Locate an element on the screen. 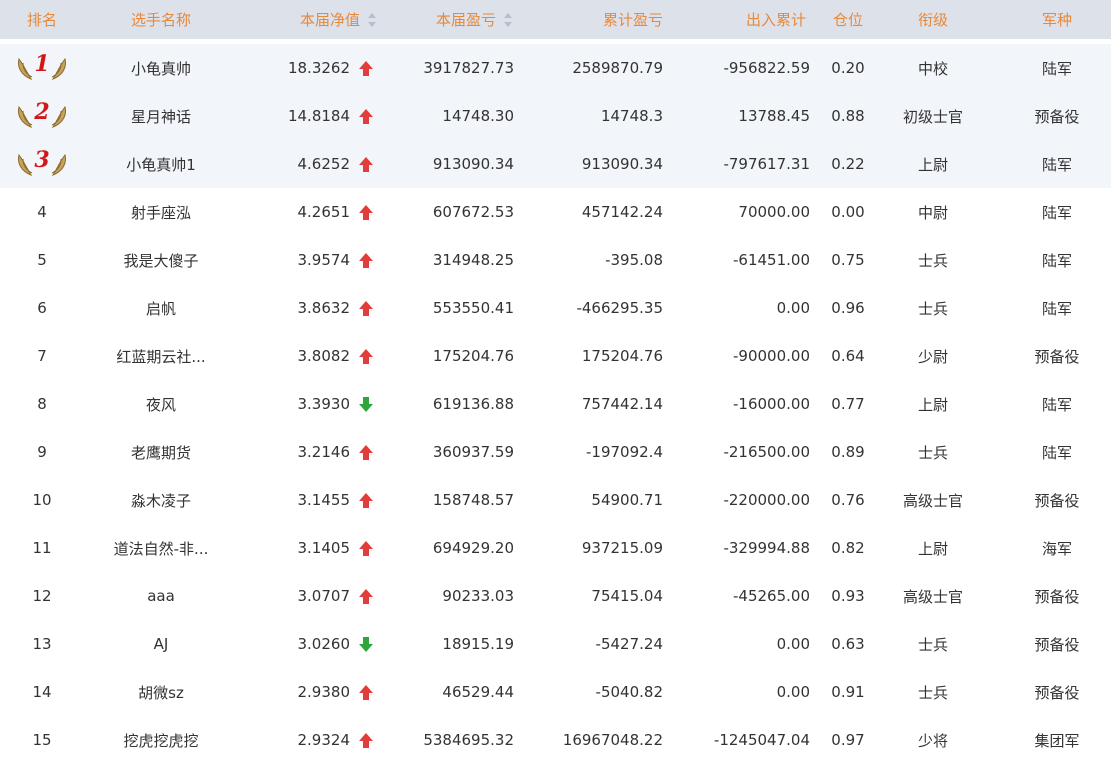  rank-grade: 上尉 is located at coordinates (932, 404).